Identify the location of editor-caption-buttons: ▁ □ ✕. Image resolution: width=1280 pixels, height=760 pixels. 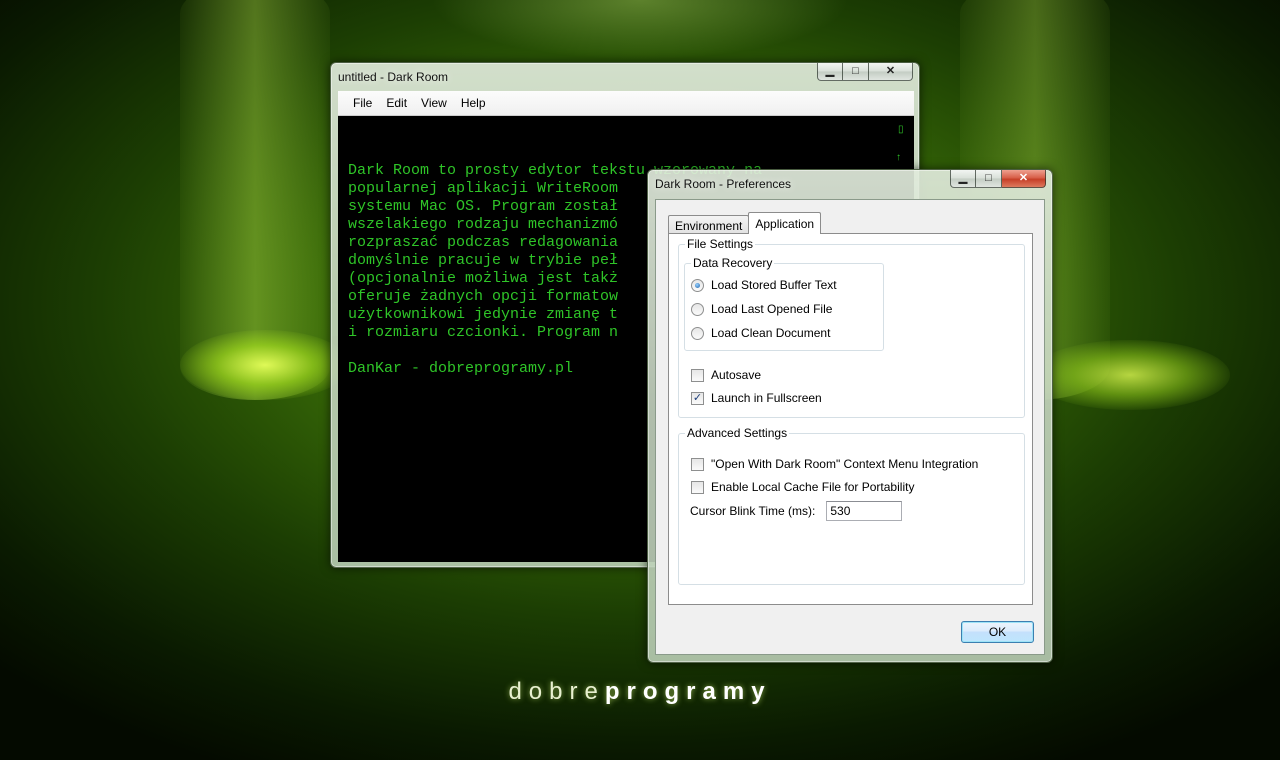
(865, 72).